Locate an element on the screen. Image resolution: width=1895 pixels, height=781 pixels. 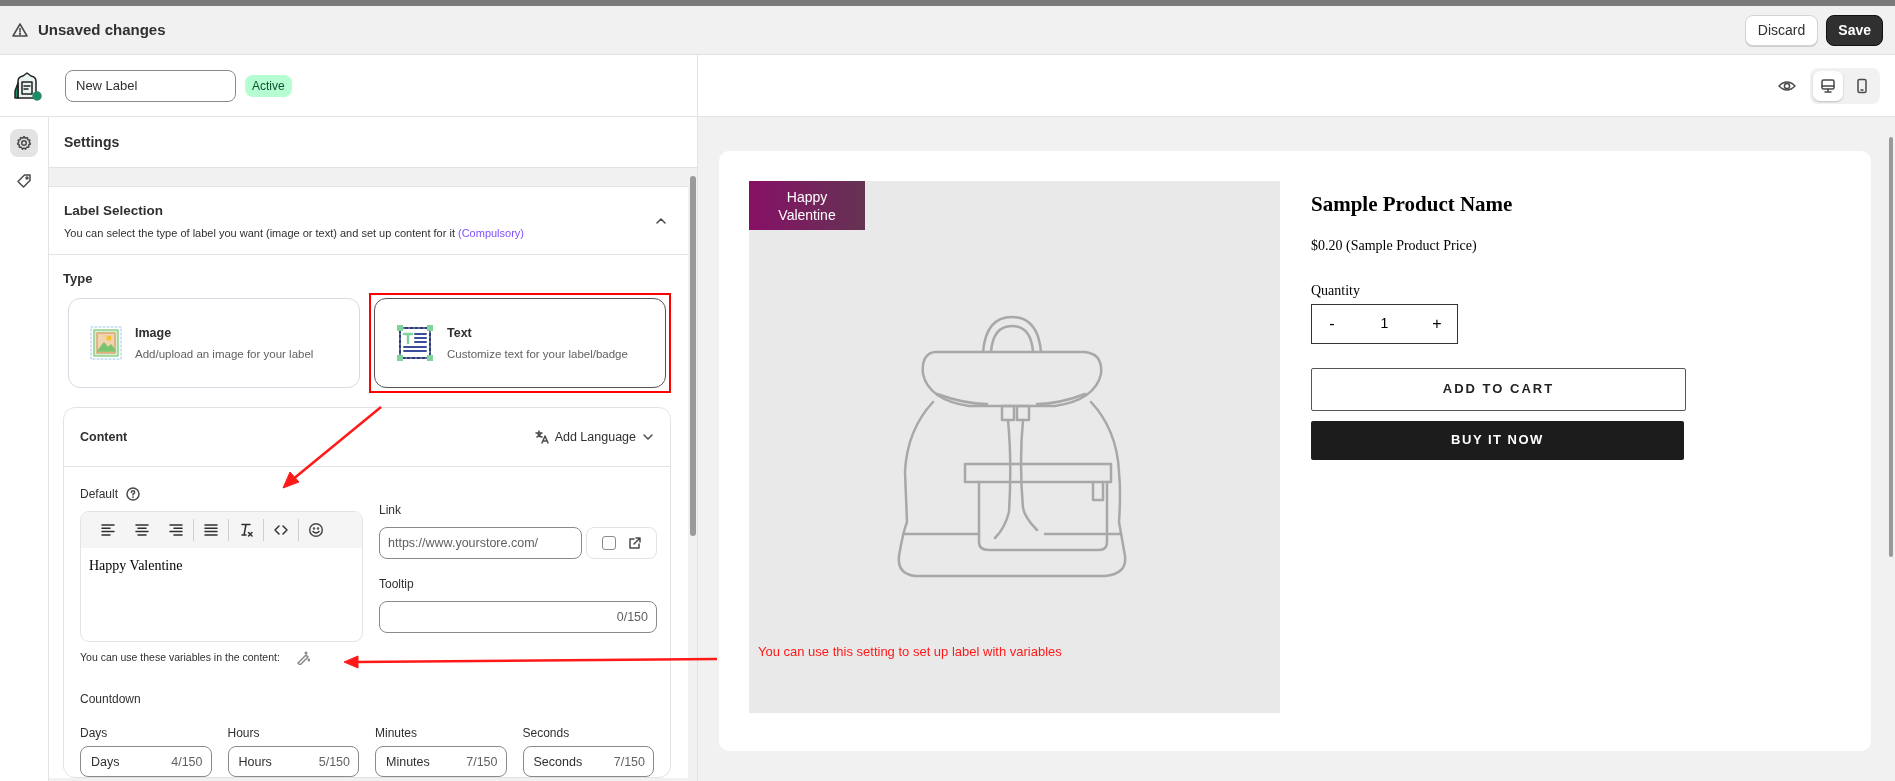
card-title: Content is located at coordinates (104, 437).